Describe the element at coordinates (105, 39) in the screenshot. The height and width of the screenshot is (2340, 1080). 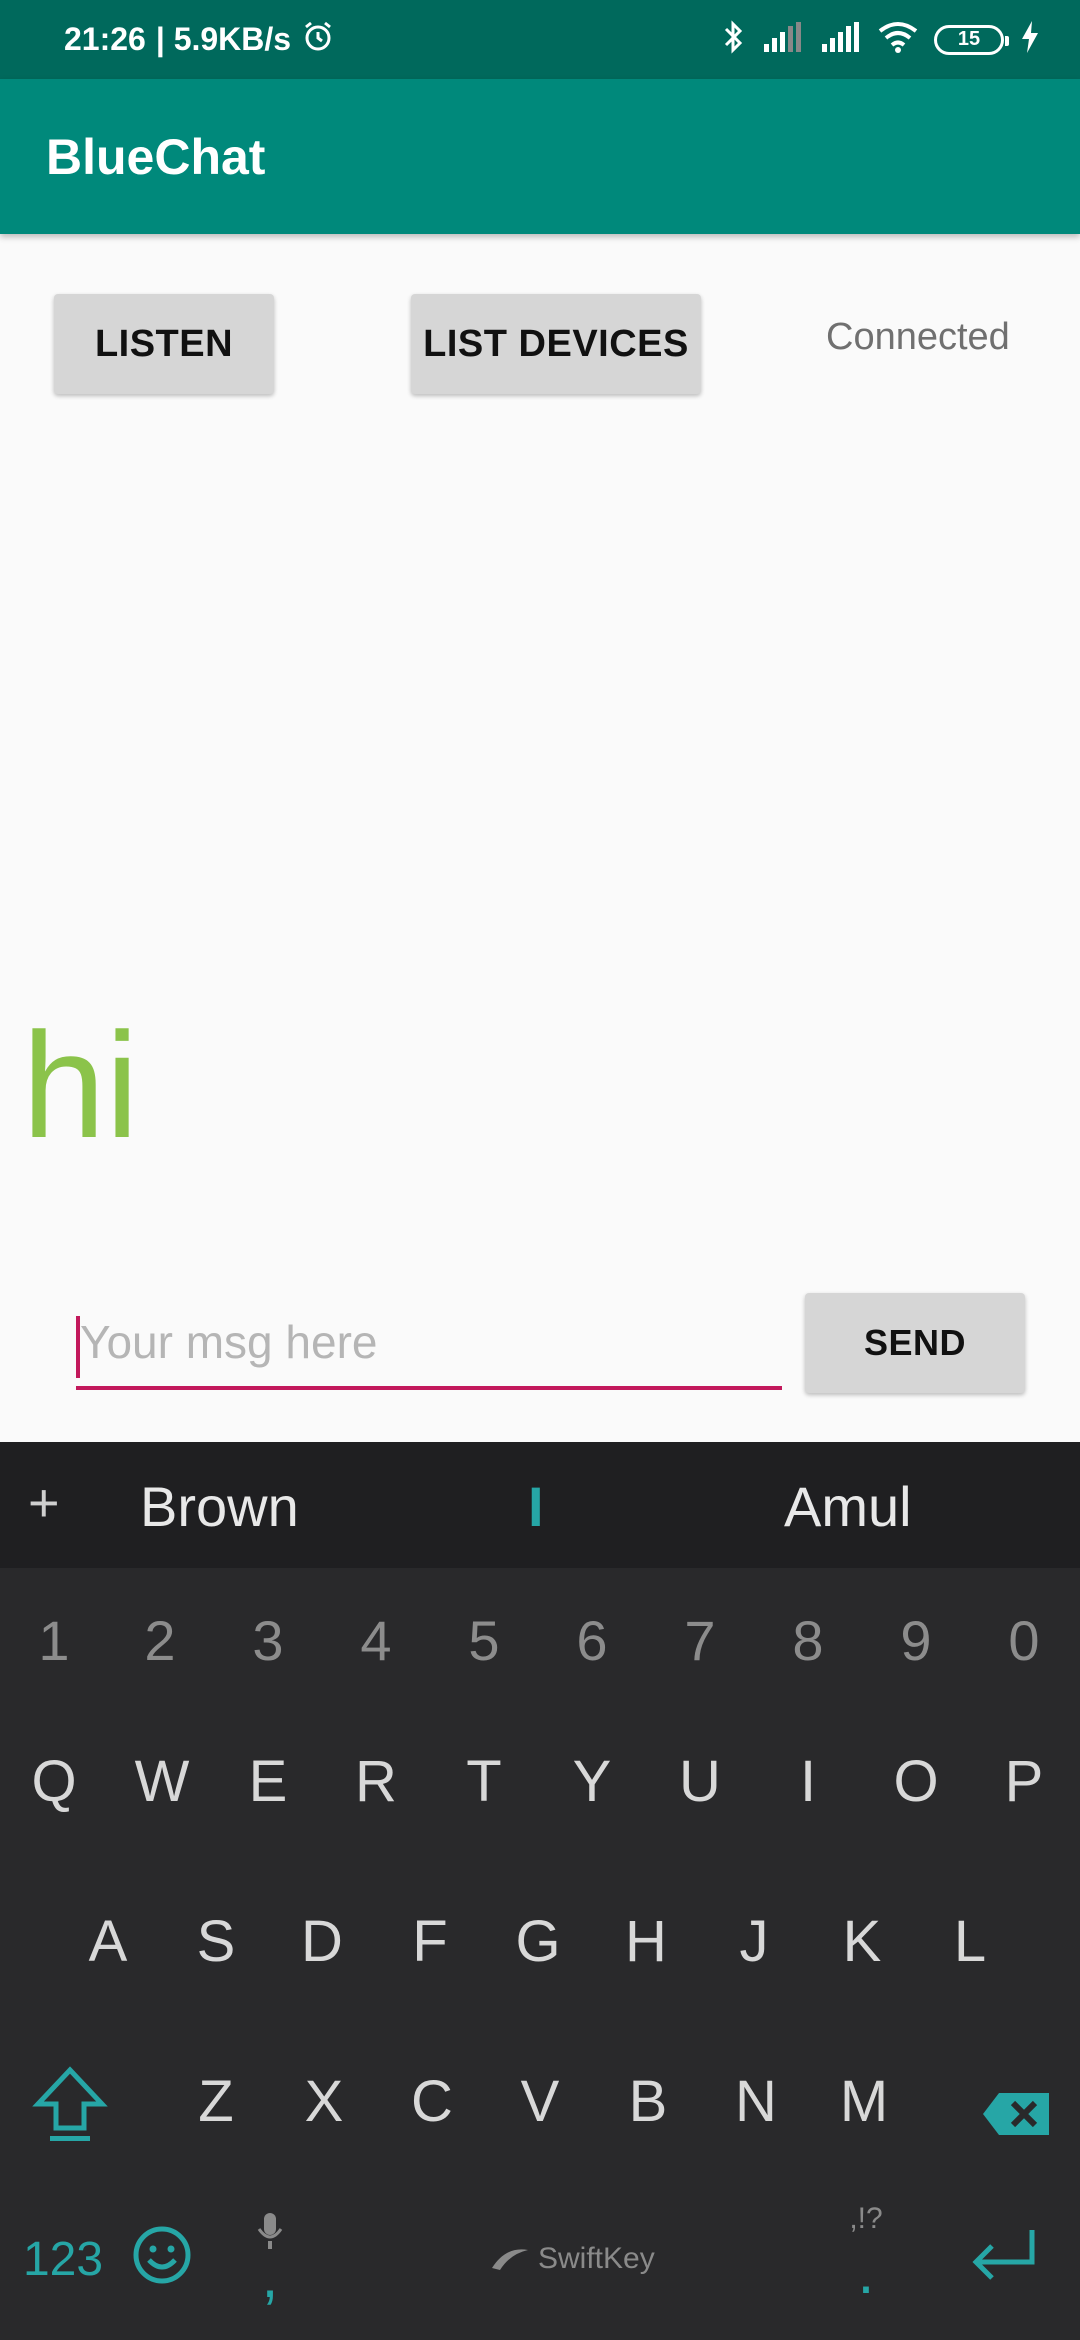
I see `status-time: 21:26` at that location.